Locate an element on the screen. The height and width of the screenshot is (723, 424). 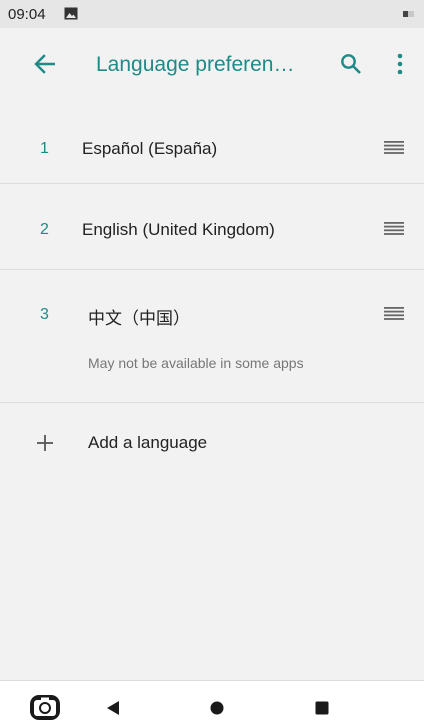
language-name: Español (España) is located at coordinates (150, 148).